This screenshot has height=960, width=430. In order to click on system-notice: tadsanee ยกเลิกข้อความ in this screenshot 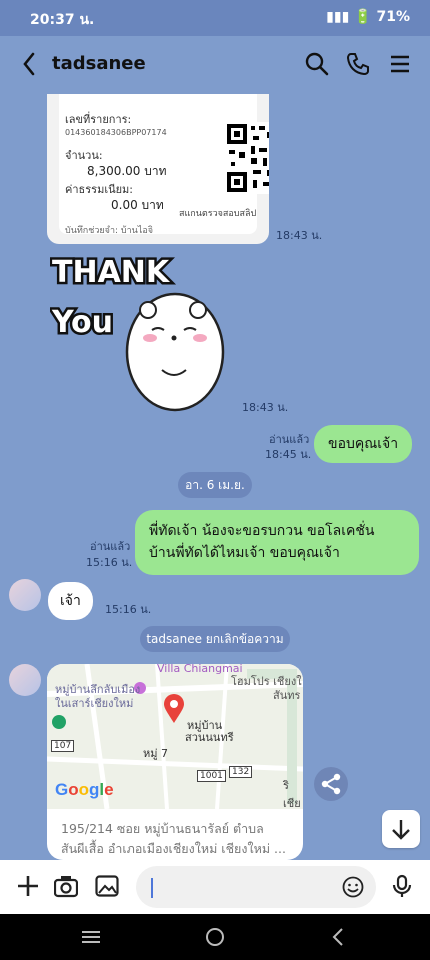, I will do `click(215, 639)`.